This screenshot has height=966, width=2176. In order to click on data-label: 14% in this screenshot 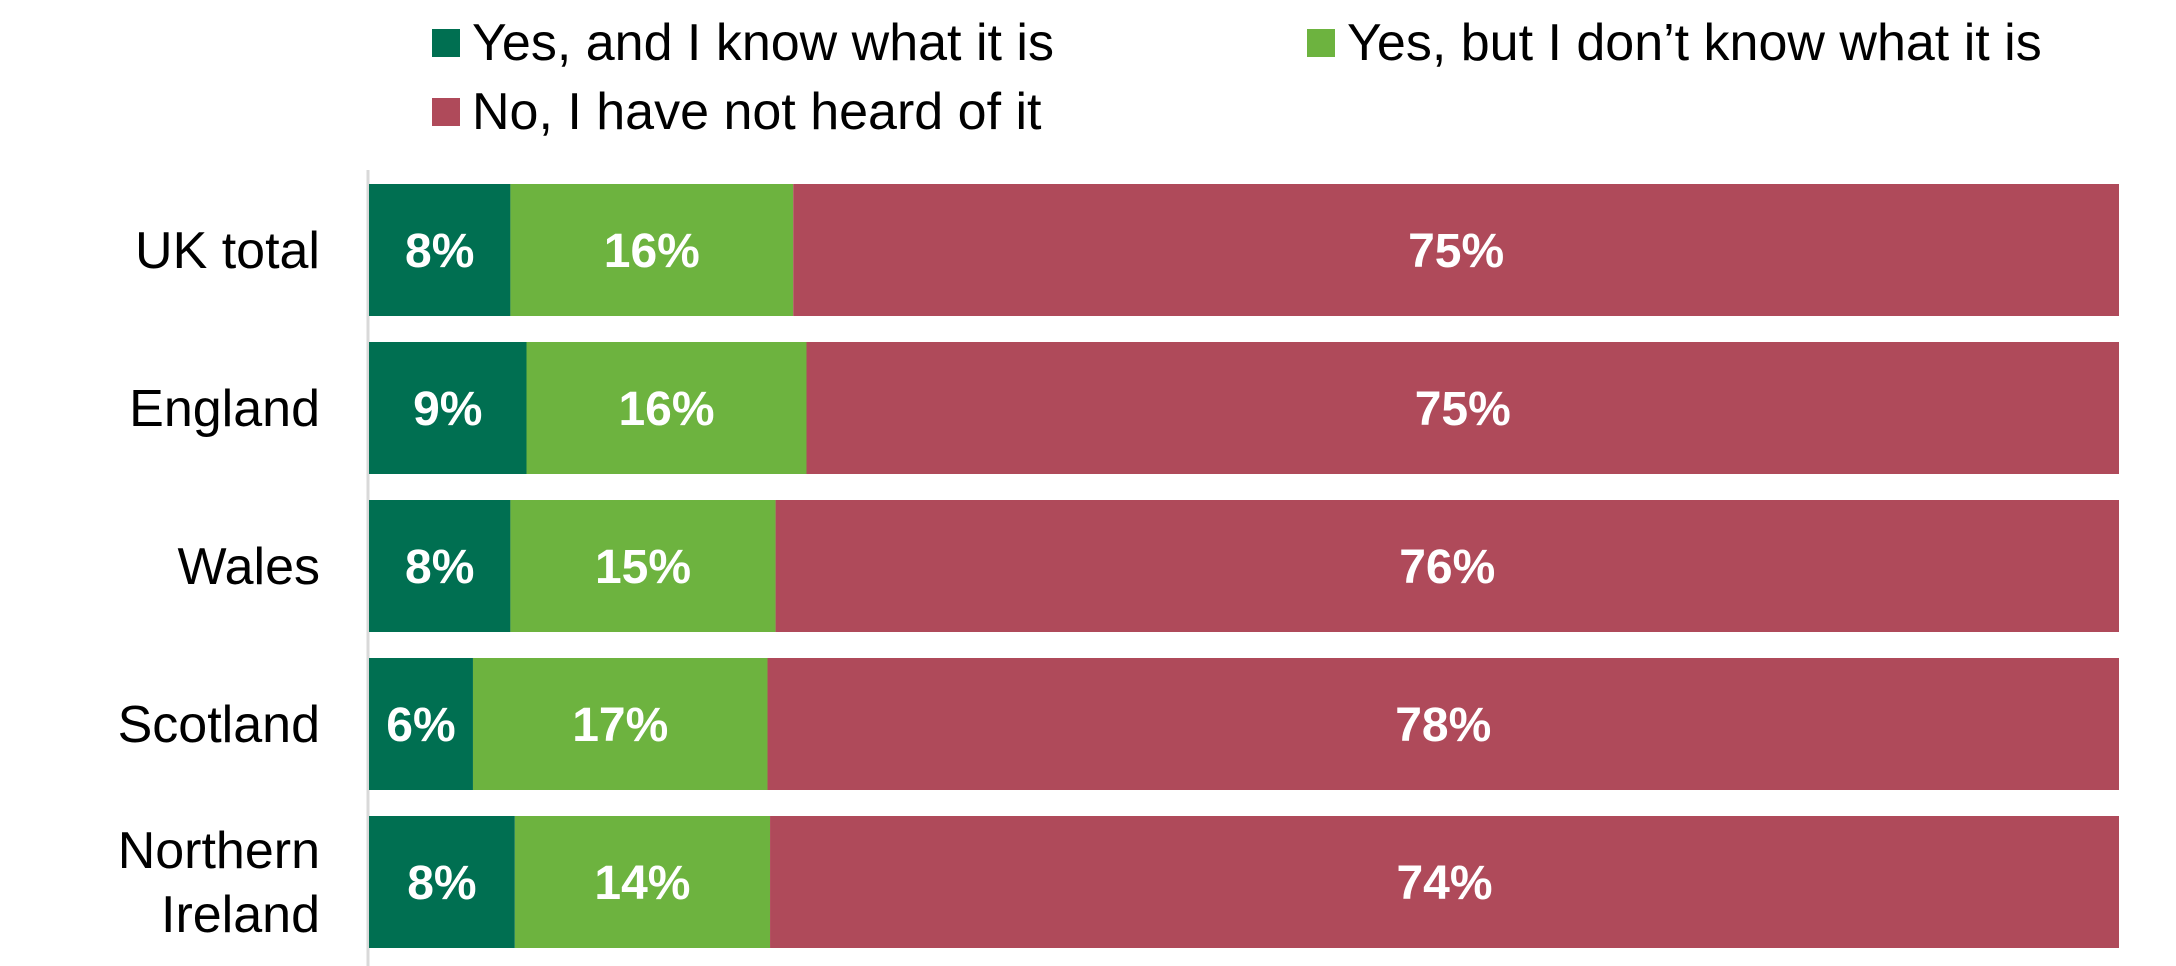, I will do `click(642, 883)`.